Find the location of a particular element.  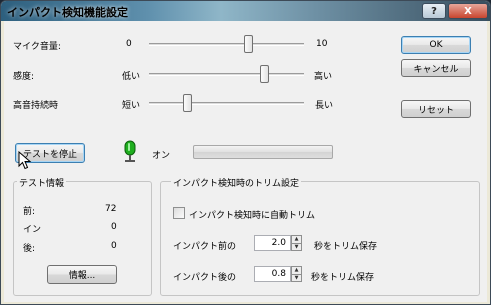

ok-button: OK is located at coordinates (436, 45).